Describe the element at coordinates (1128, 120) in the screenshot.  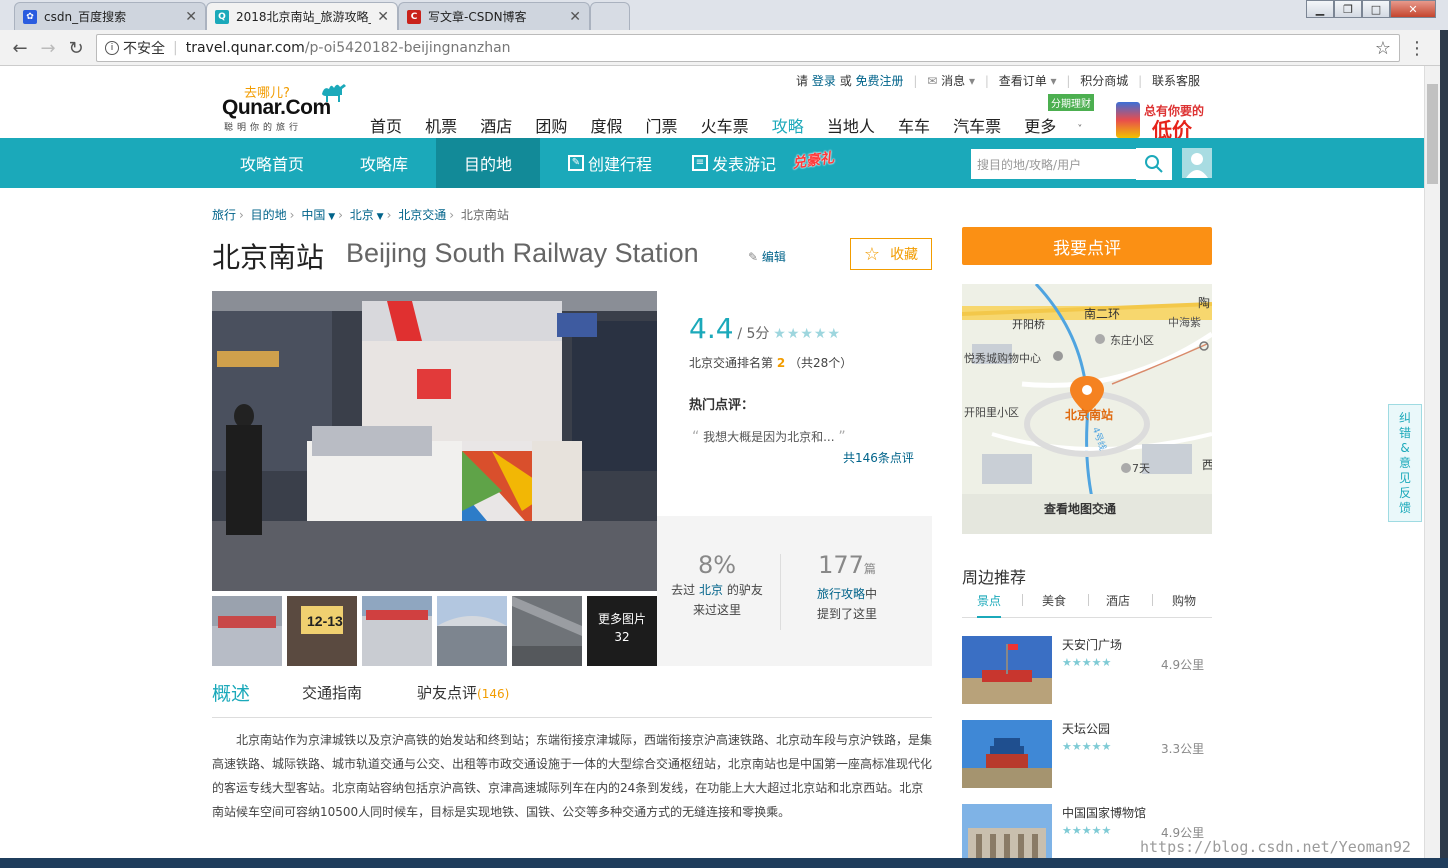
I see `phone-icon` at that location.